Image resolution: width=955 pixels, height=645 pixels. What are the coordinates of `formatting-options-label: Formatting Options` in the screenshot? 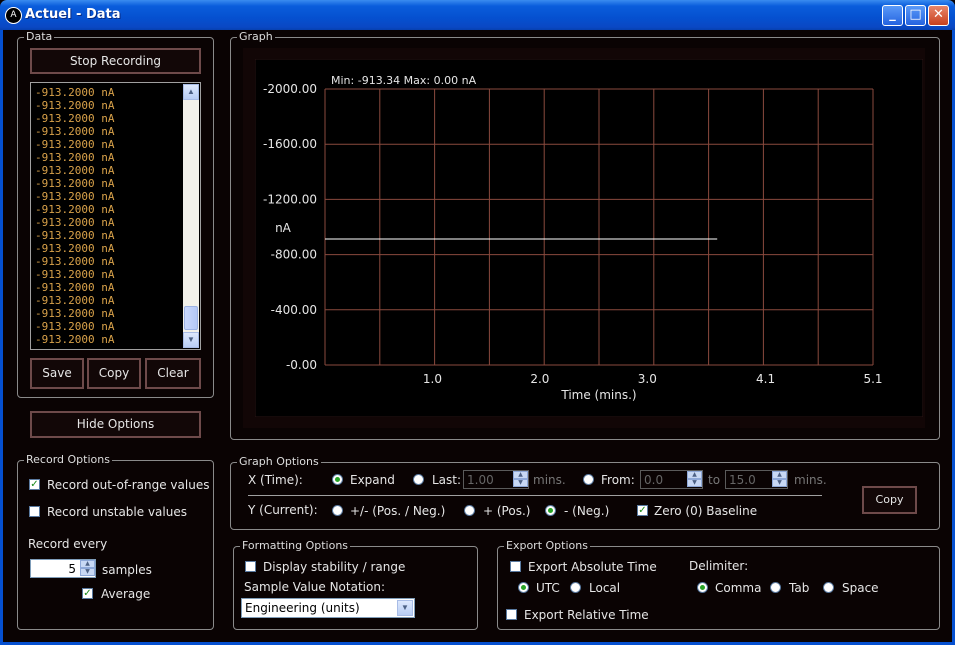 It's located at (295, 546).